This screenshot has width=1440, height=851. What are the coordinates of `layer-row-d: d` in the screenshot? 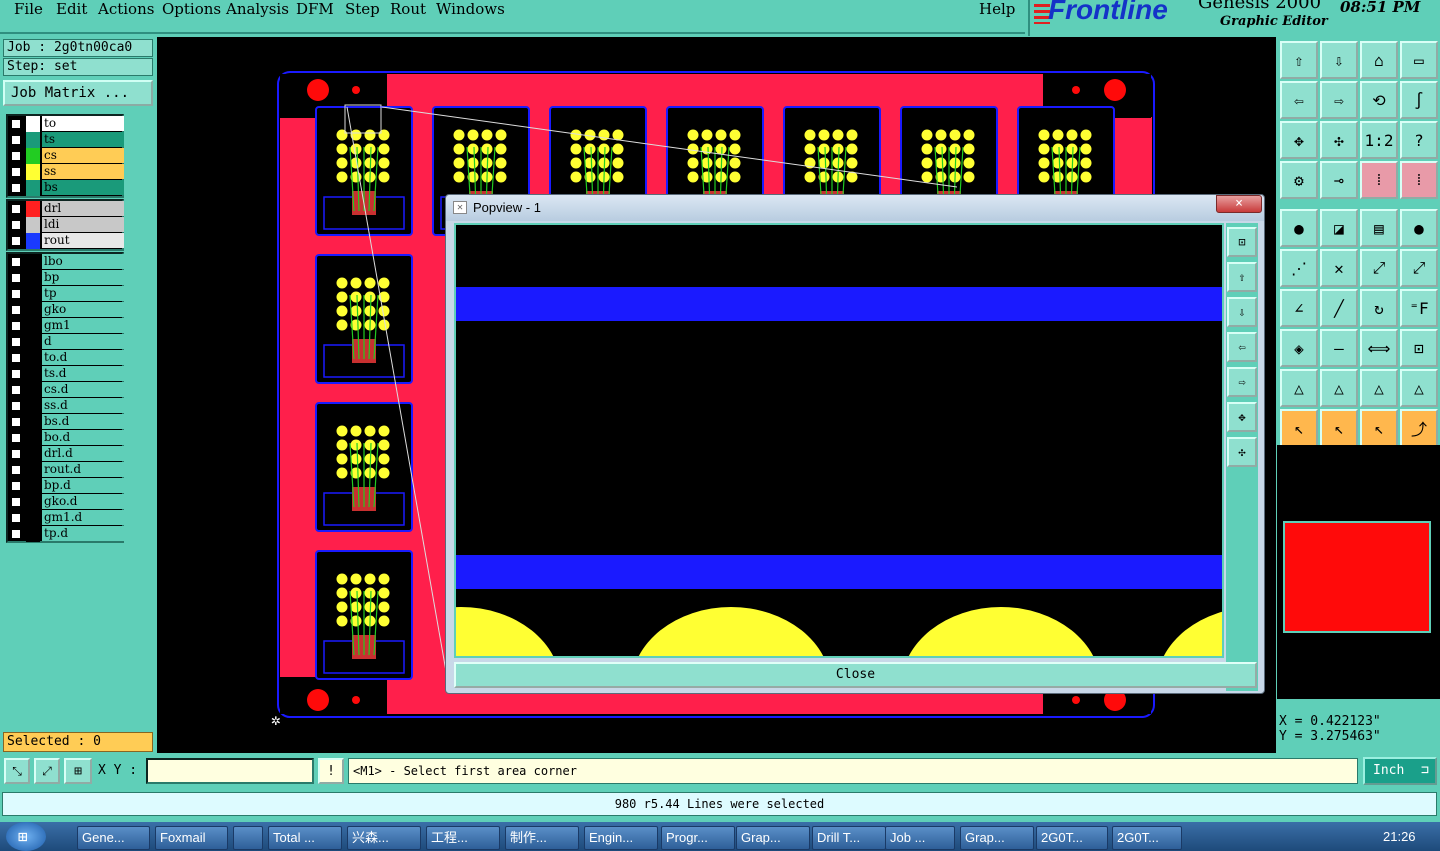 It's located at (66, 342).